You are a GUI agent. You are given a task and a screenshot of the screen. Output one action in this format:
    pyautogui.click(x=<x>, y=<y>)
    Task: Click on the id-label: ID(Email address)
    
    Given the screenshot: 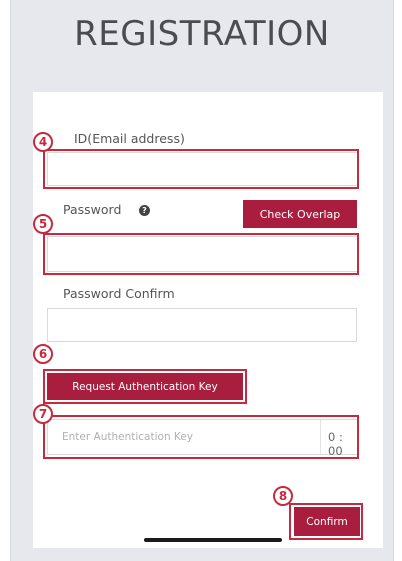 What is the action you would take?
    pyautogui.click(x=129, y=138)
    